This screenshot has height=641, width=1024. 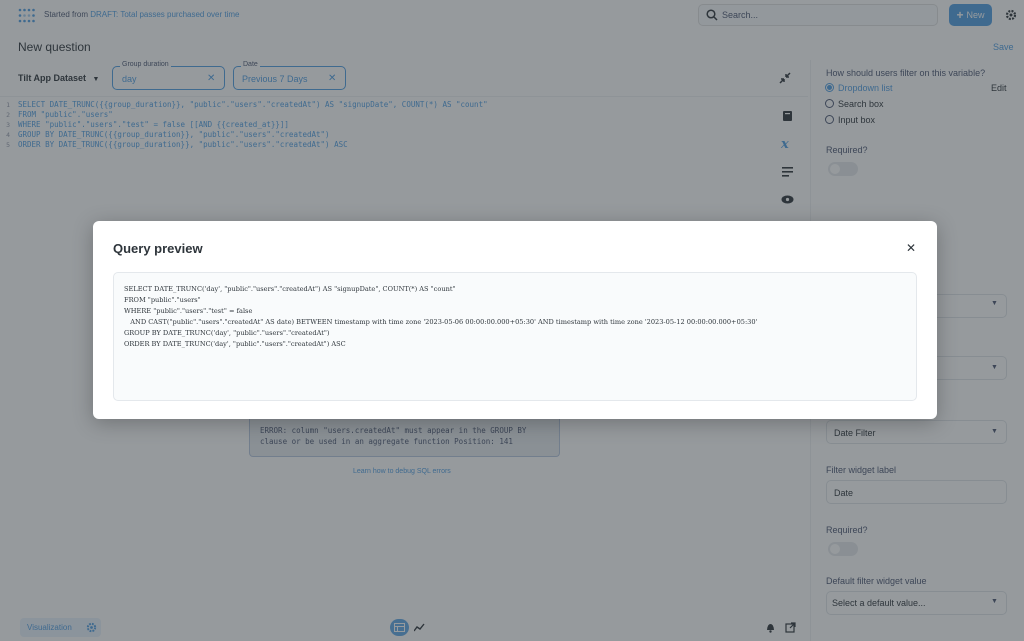 What do you see at coordinates (158, 248) in the screenshot?
I see `modal-title: Query preview` at bounding box center [158, 248].